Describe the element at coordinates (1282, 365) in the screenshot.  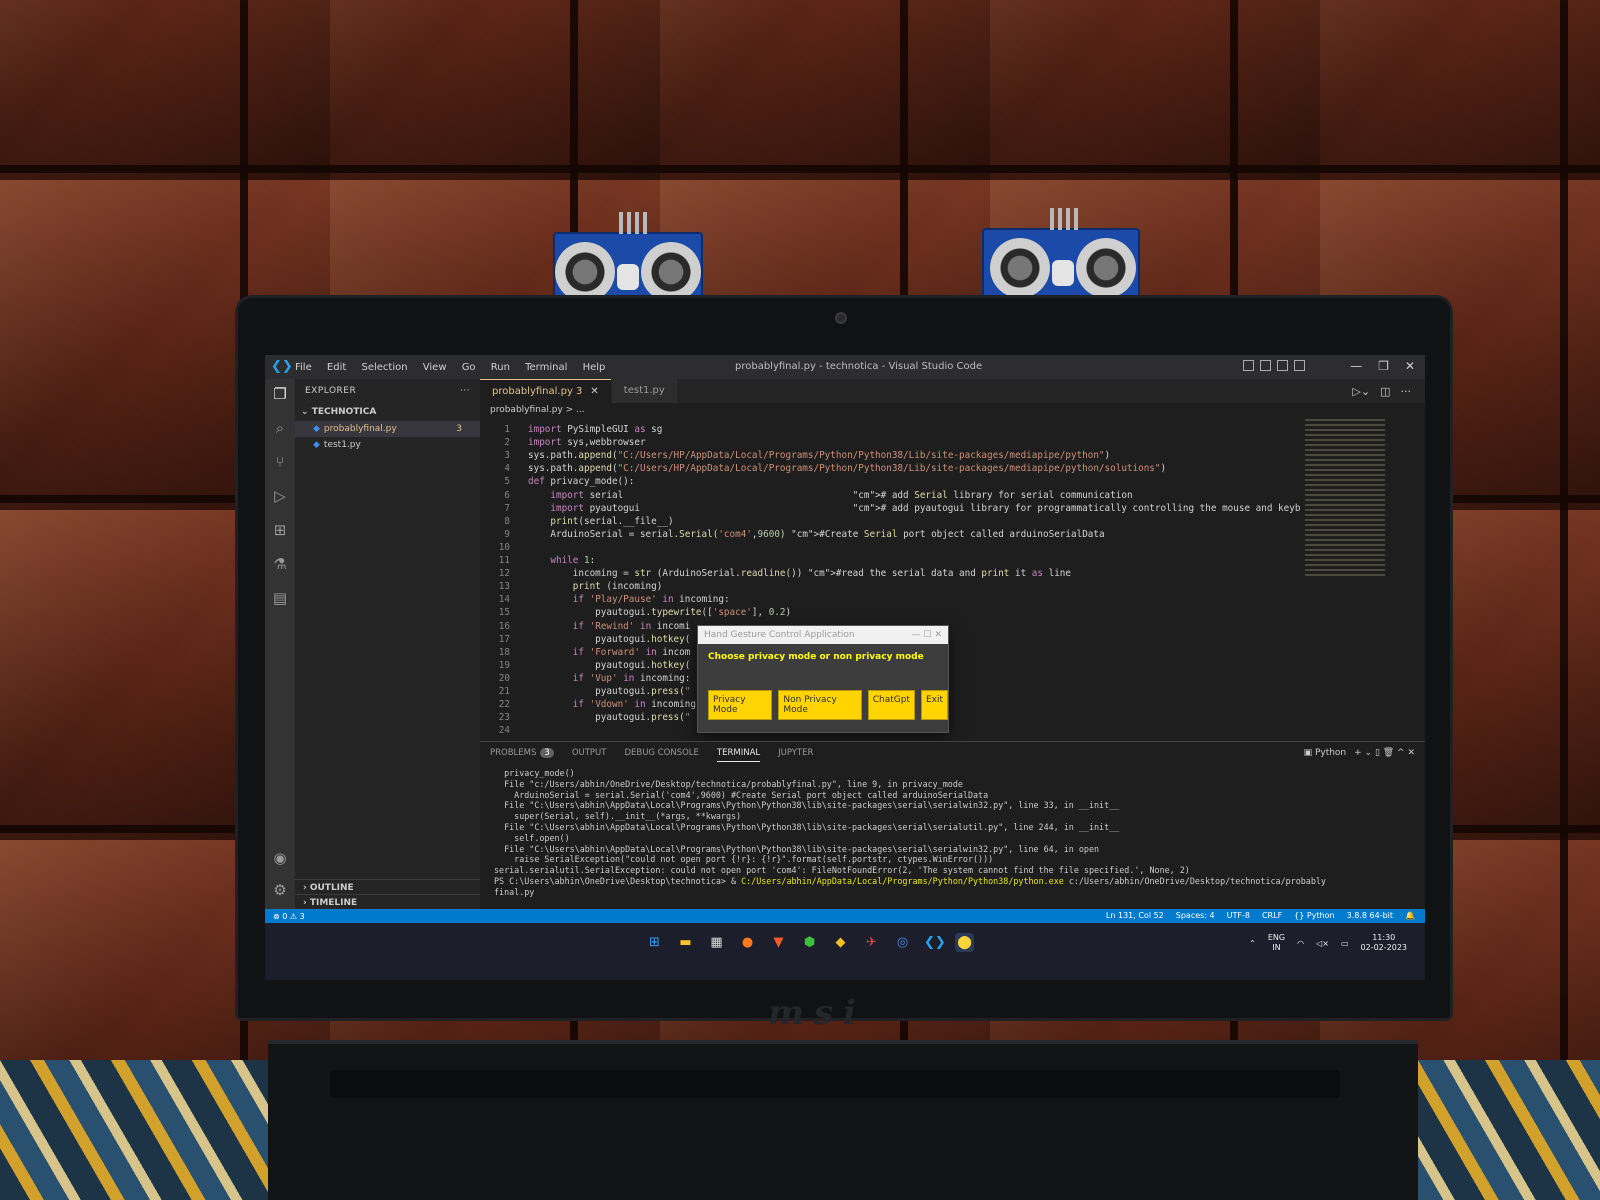
I see `toggle-secondary-sidebar-icon` at that location.